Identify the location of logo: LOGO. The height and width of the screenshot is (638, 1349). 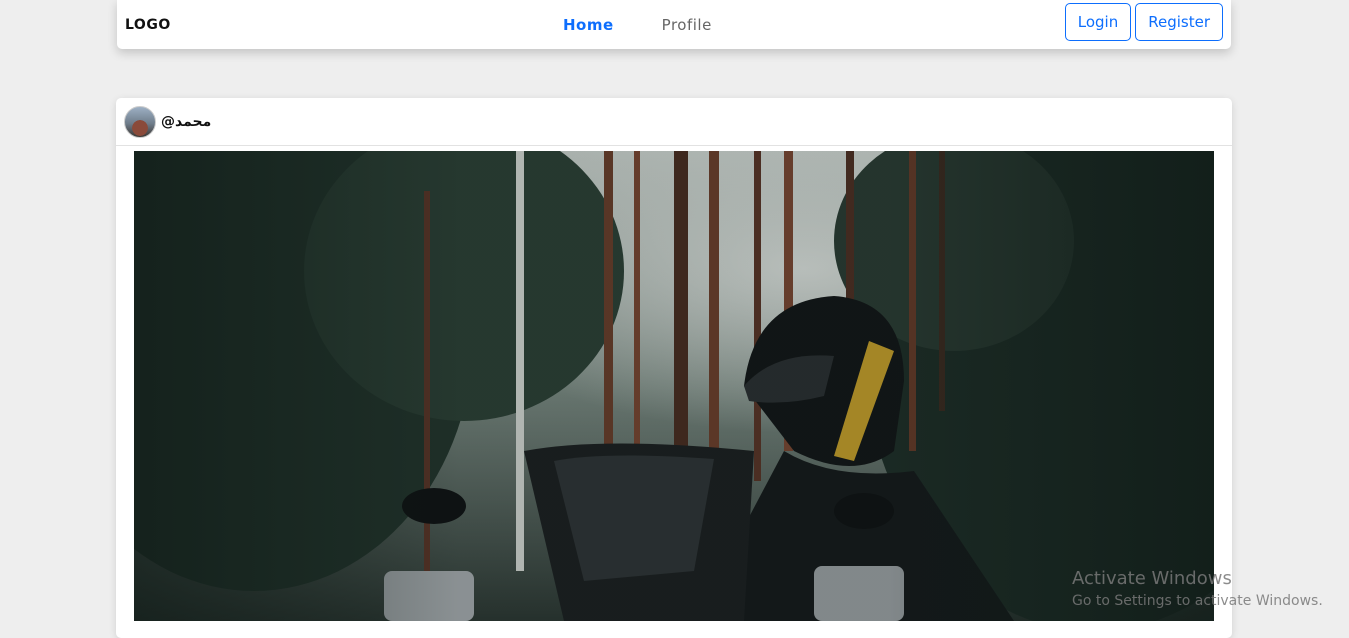
(148, 25).